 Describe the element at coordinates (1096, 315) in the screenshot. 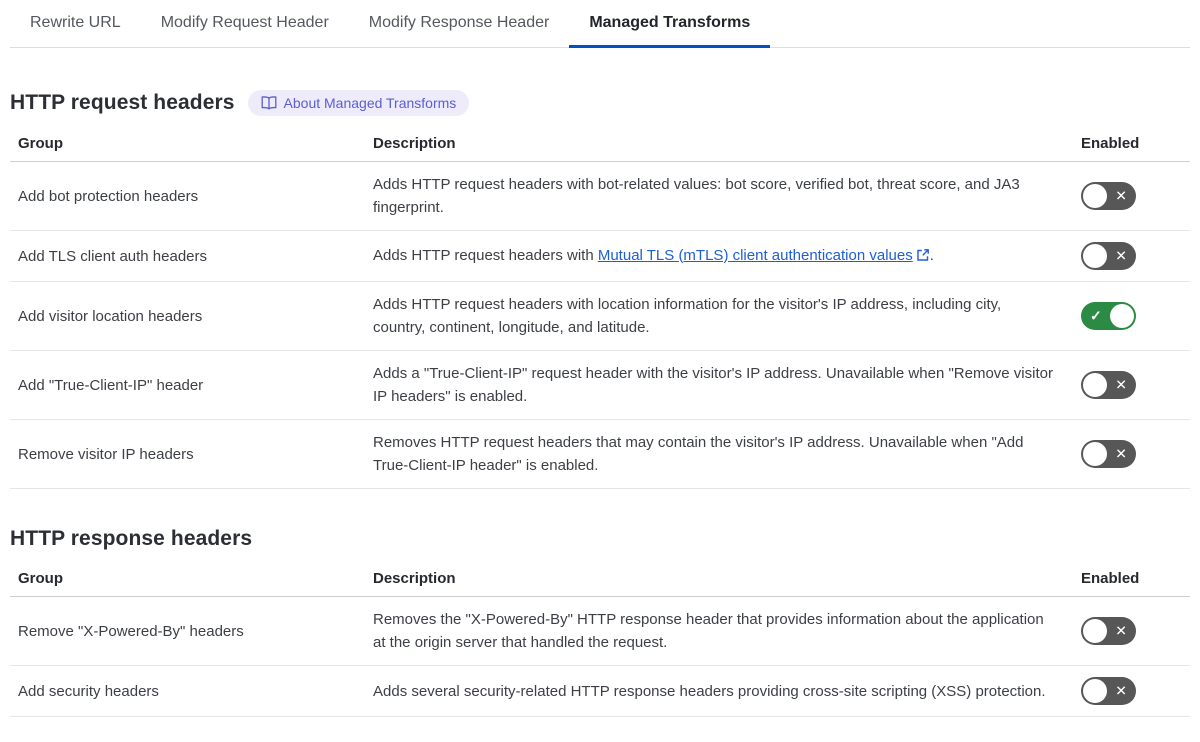

I see `check-icon: ✓` at that location.